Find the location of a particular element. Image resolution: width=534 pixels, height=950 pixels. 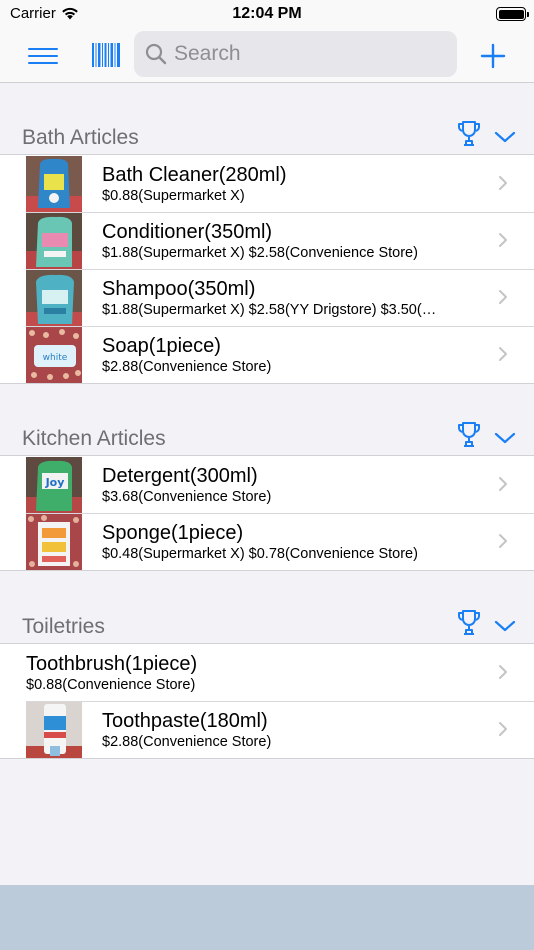

svg-text: Joy is located at coordinates (55, 482).